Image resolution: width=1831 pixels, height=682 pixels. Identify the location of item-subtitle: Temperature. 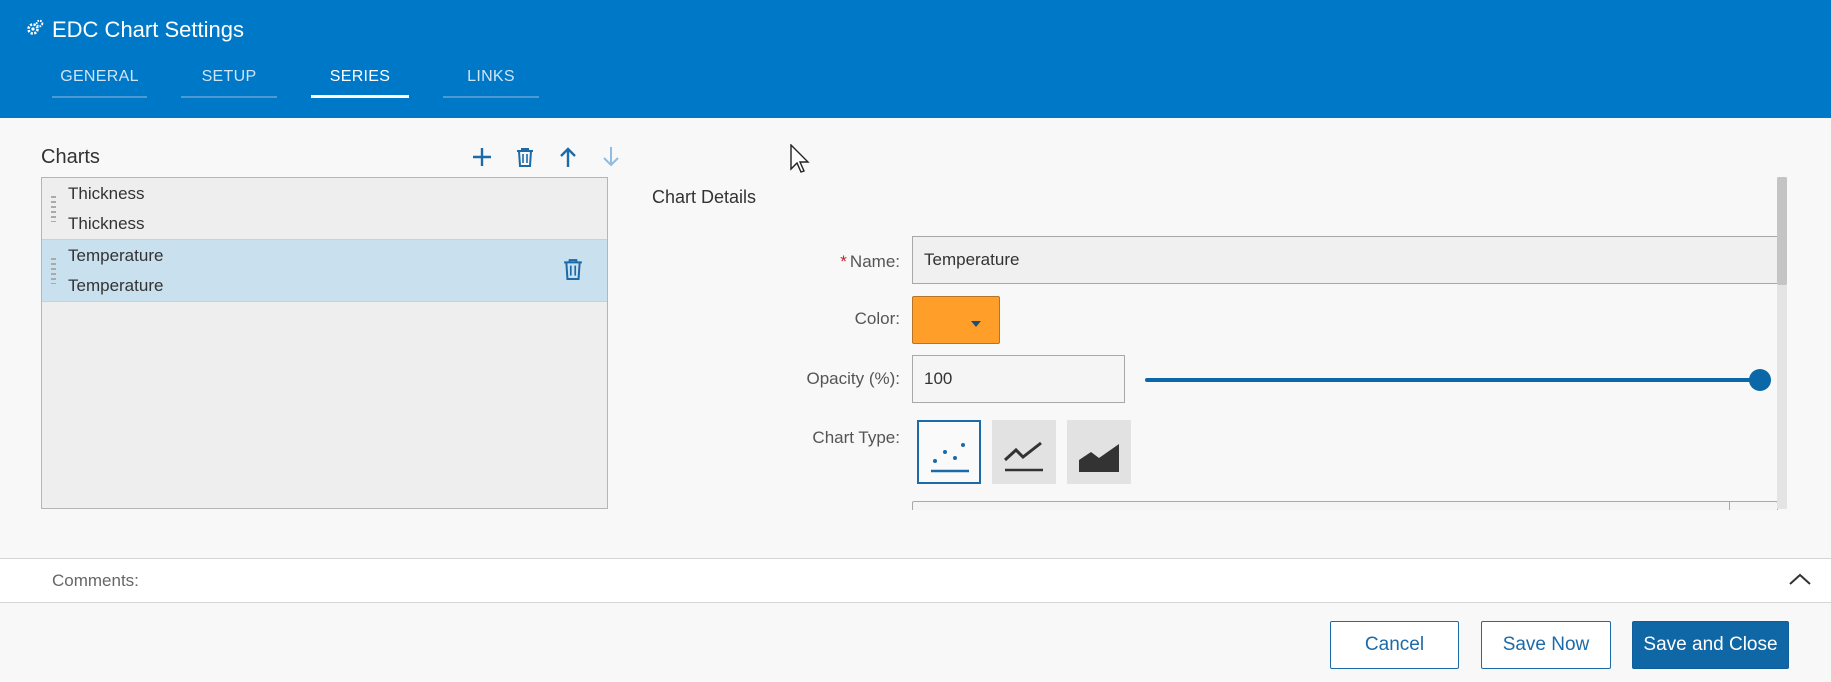
(116, 285).